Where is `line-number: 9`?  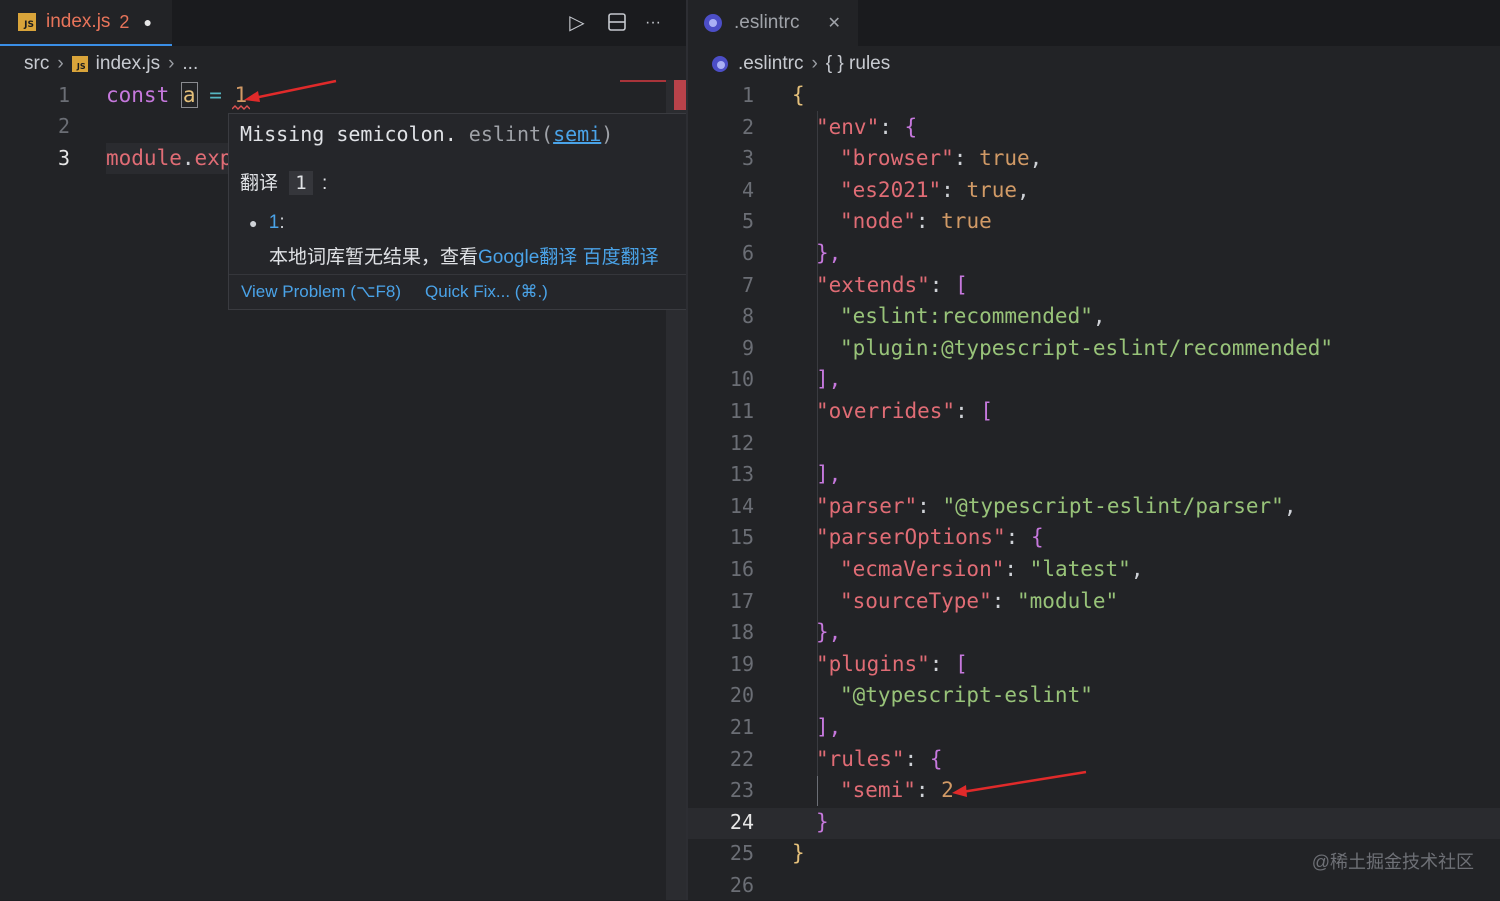
line-number: 9 is located at coordinates (747, 347).